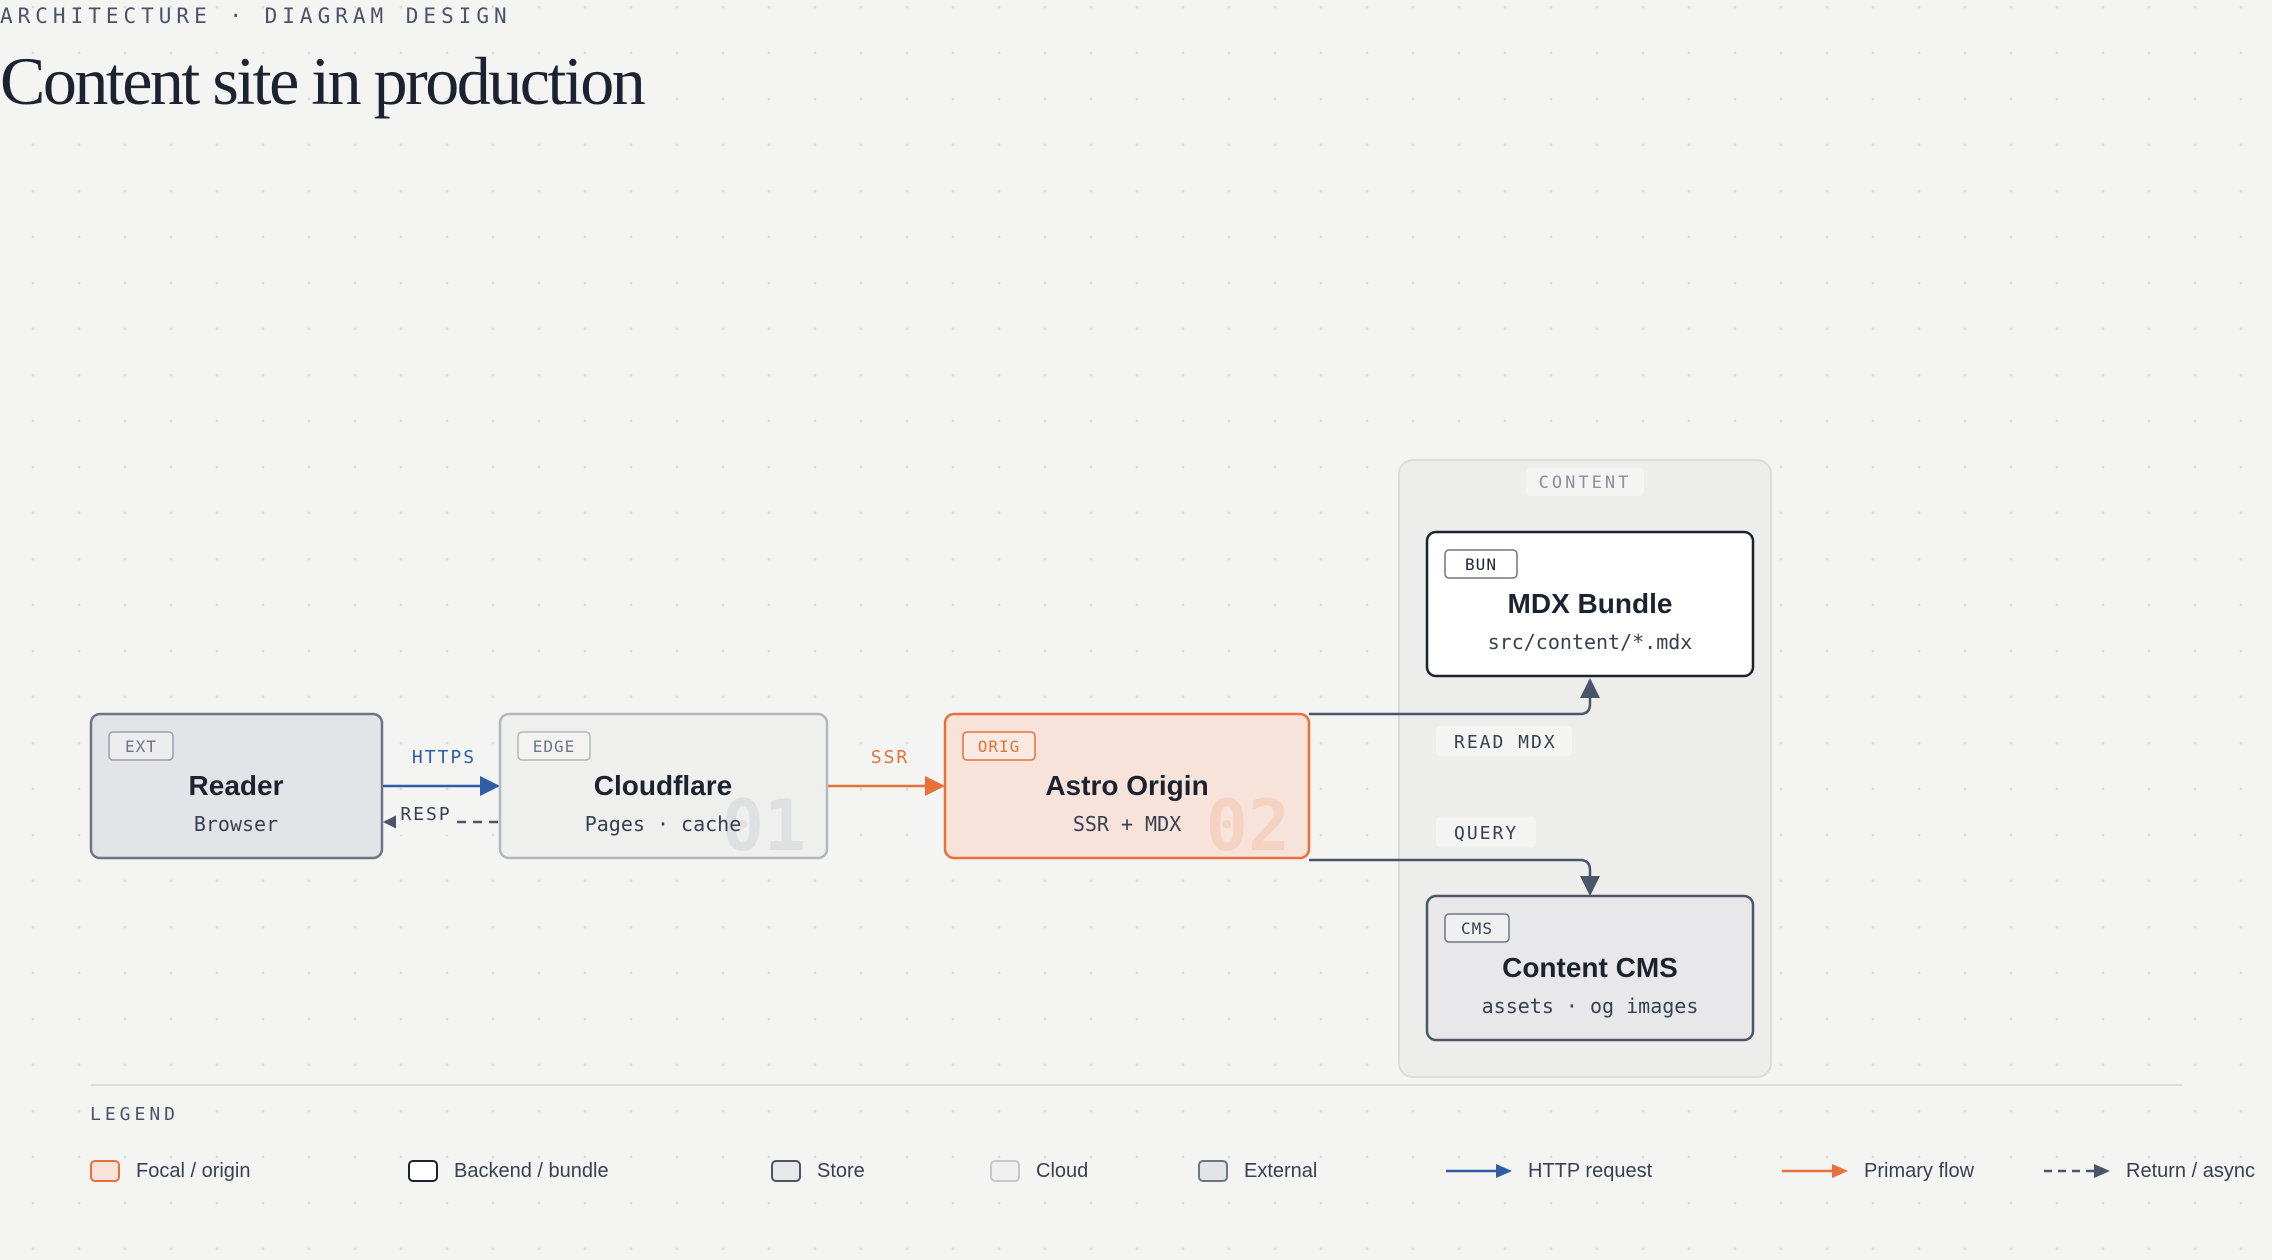 Image resolution: width=2272 pixels, height=1260 pixels. Describe the element at coordinates (1281, 1170) in the screenshot. I see `legend-label-external: External` at that location.